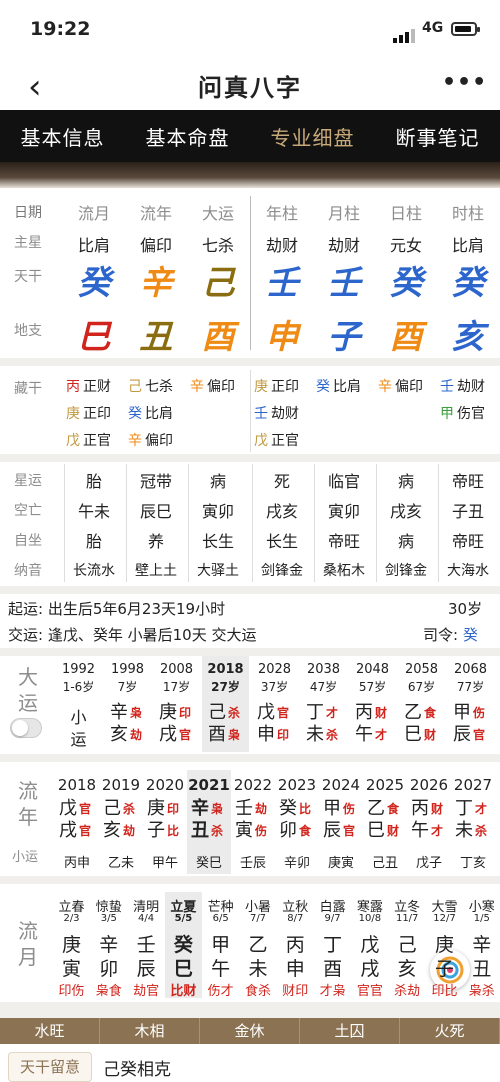 Image resolution: width=500 pixels, height=1082 pixels. Describe the element at coordinates (209, 785) in the screenshot. I see `liunian-year: 2021` at that location.